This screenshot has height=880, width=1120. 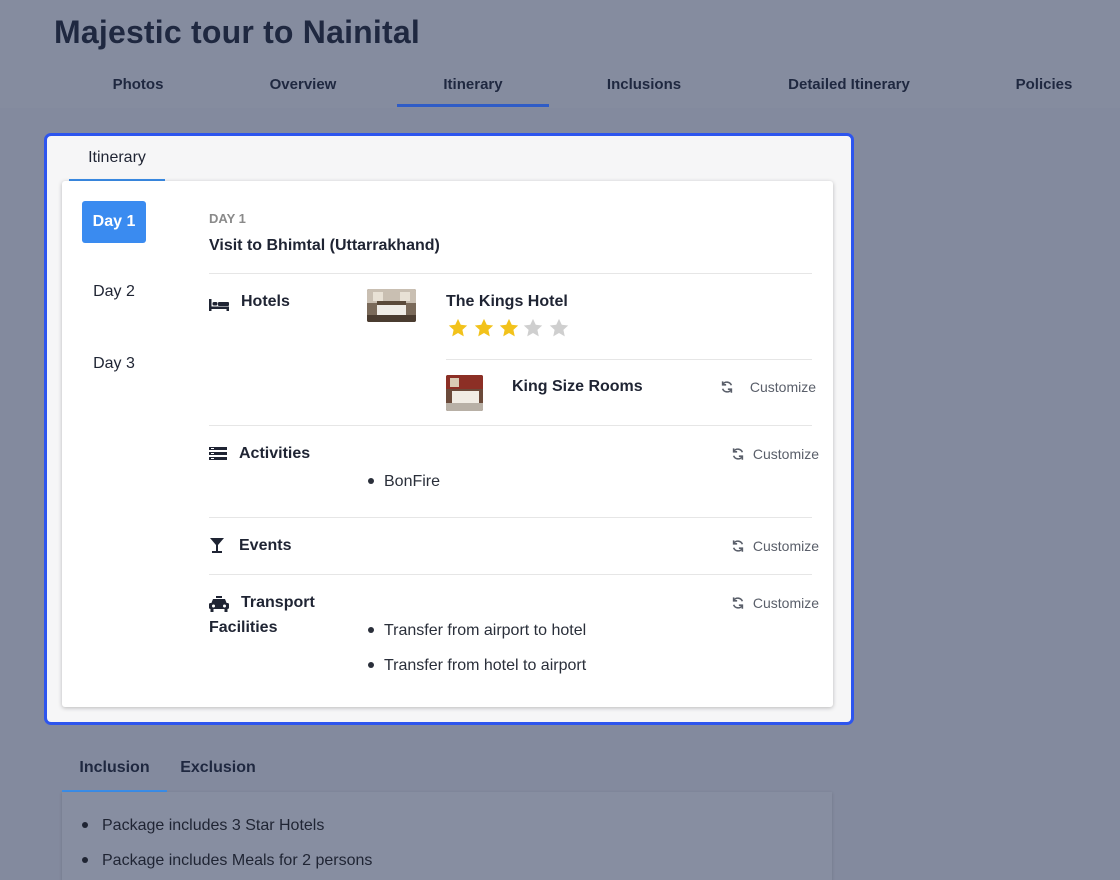 What do you see at coordinates (243, 627) in the screenshot?
I see `transport-label-line2: Facilities` at bounding box center [243, 627].